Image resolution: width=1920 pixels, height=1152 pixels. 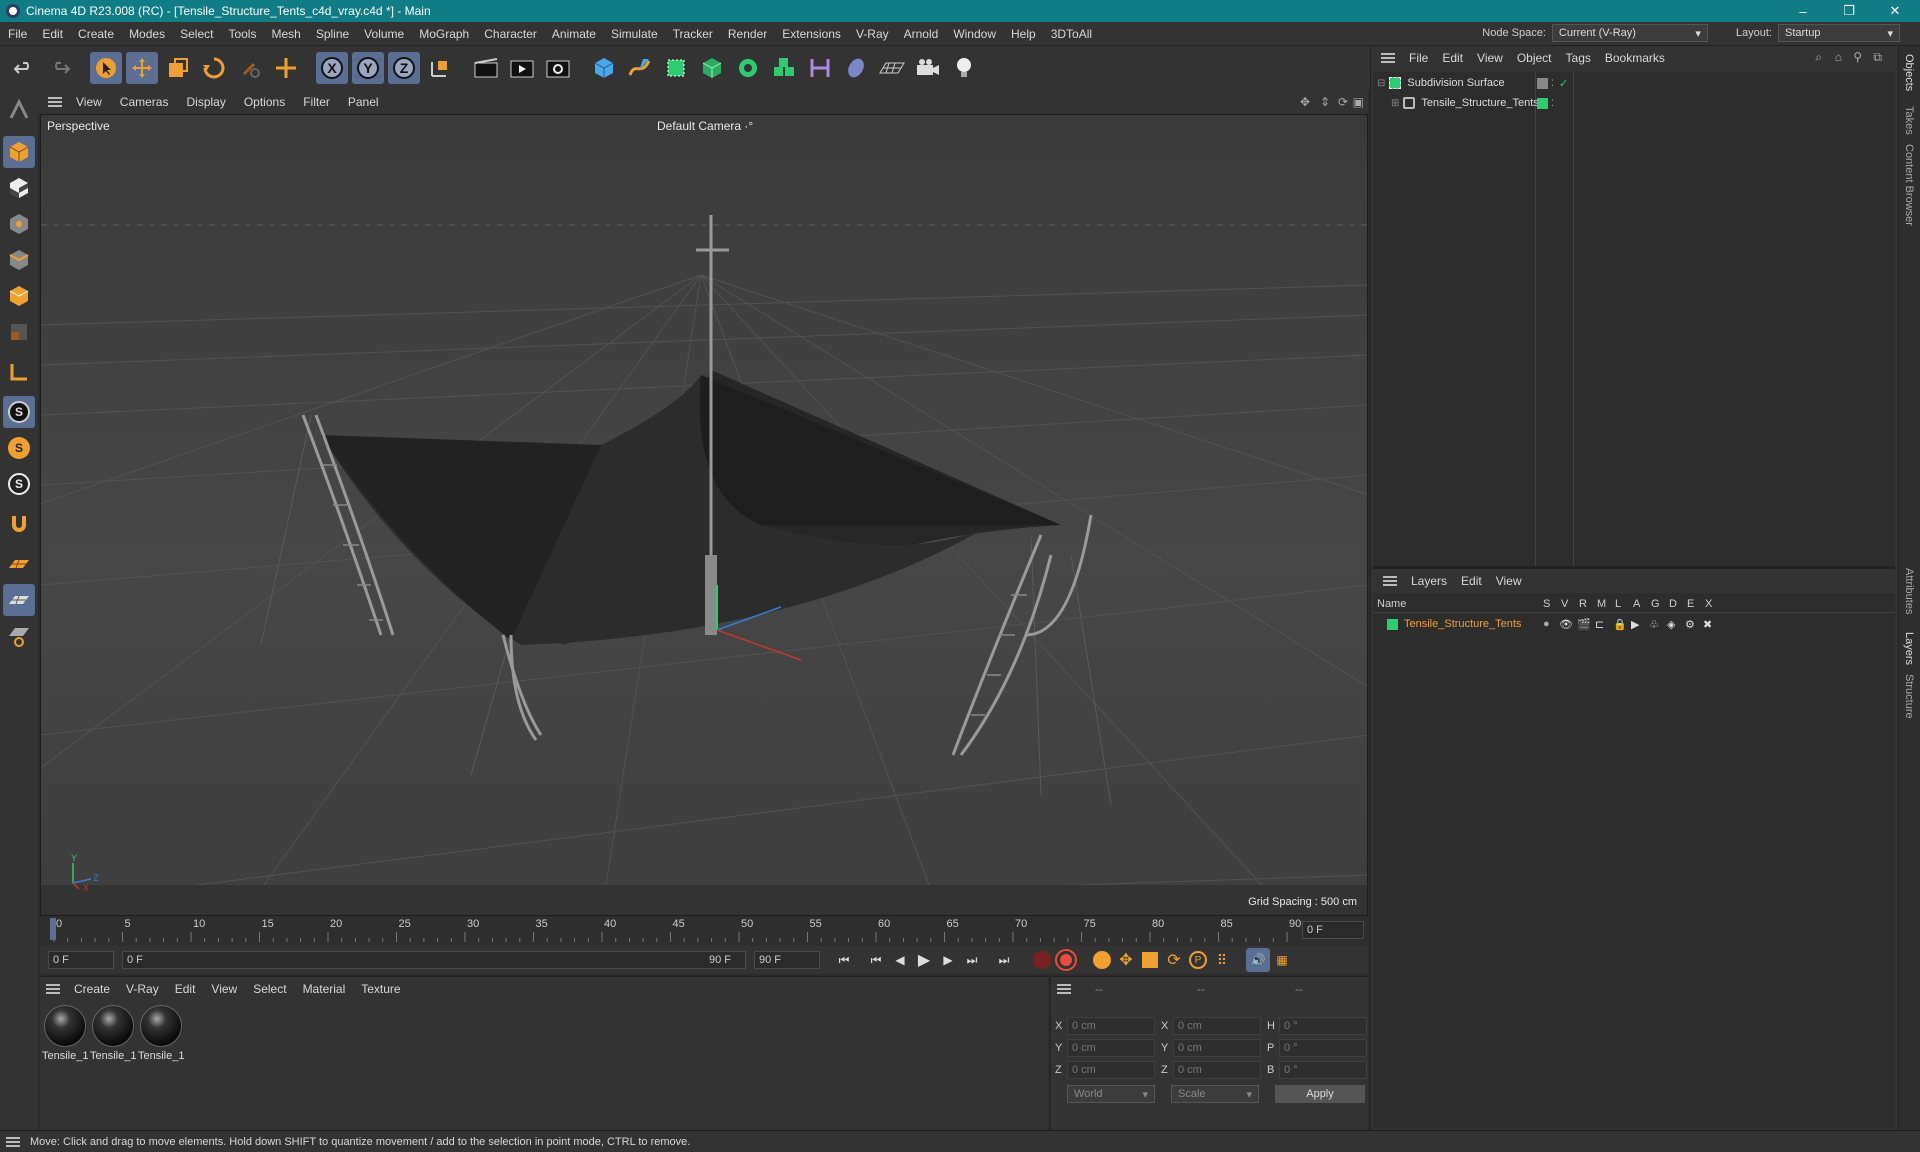 What do you see at coordinates (19, 524) in the screenshot?
I see `magnet-button` at bounding box center [19, 524].